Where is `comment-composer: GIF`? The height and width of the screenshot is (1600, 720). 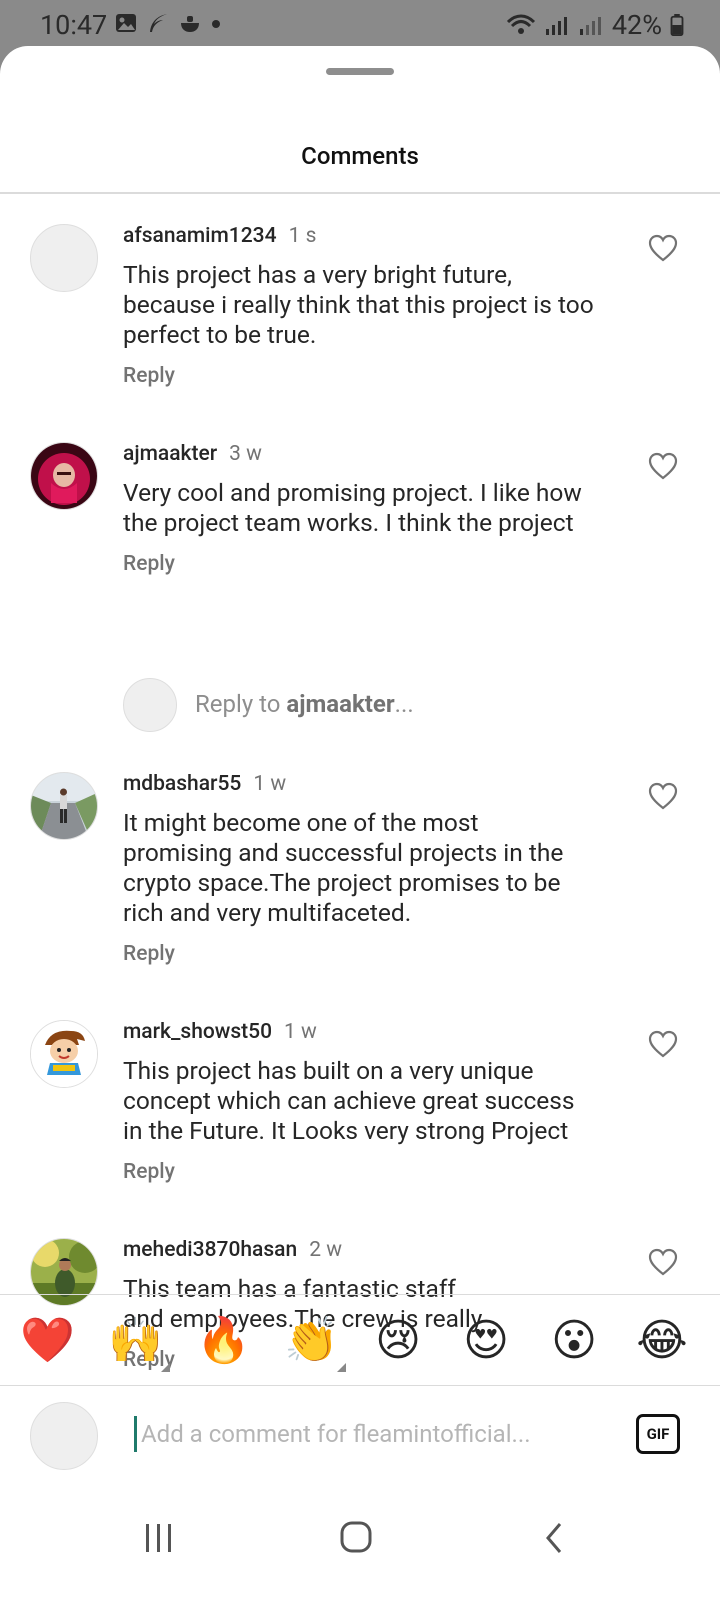 comment-composer: GIF is located at coordinates (360, 1434).